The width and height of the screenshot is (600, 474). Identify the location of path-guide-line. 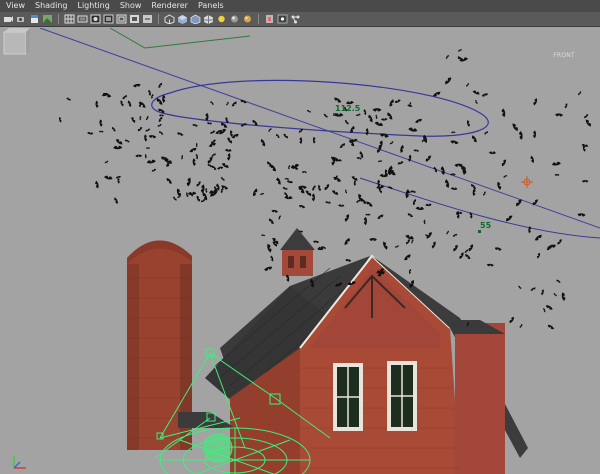
(180, 38).